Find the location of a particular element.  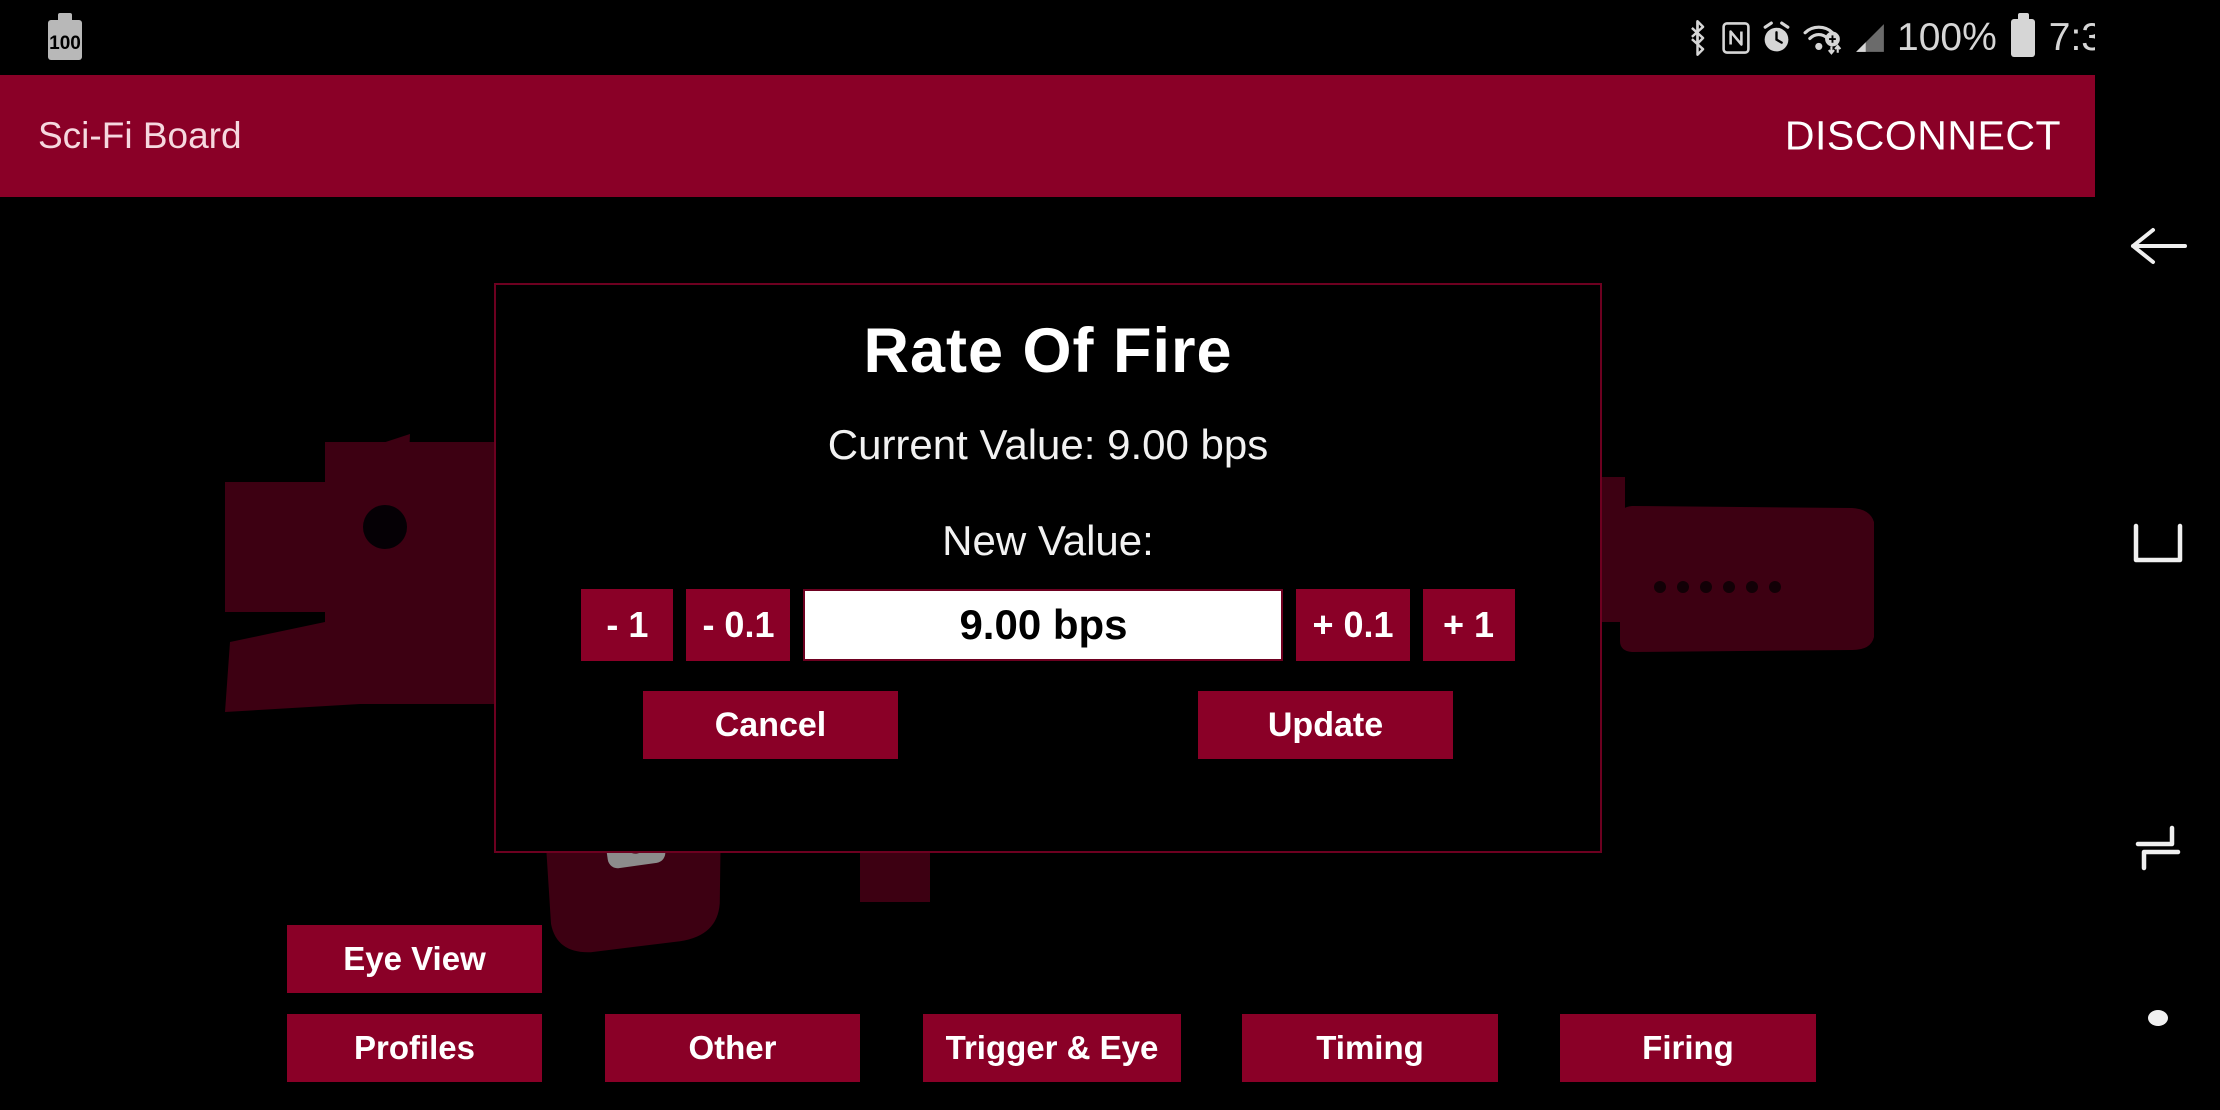

new-value-label: New Value: is located at coordinates (1048, 540).